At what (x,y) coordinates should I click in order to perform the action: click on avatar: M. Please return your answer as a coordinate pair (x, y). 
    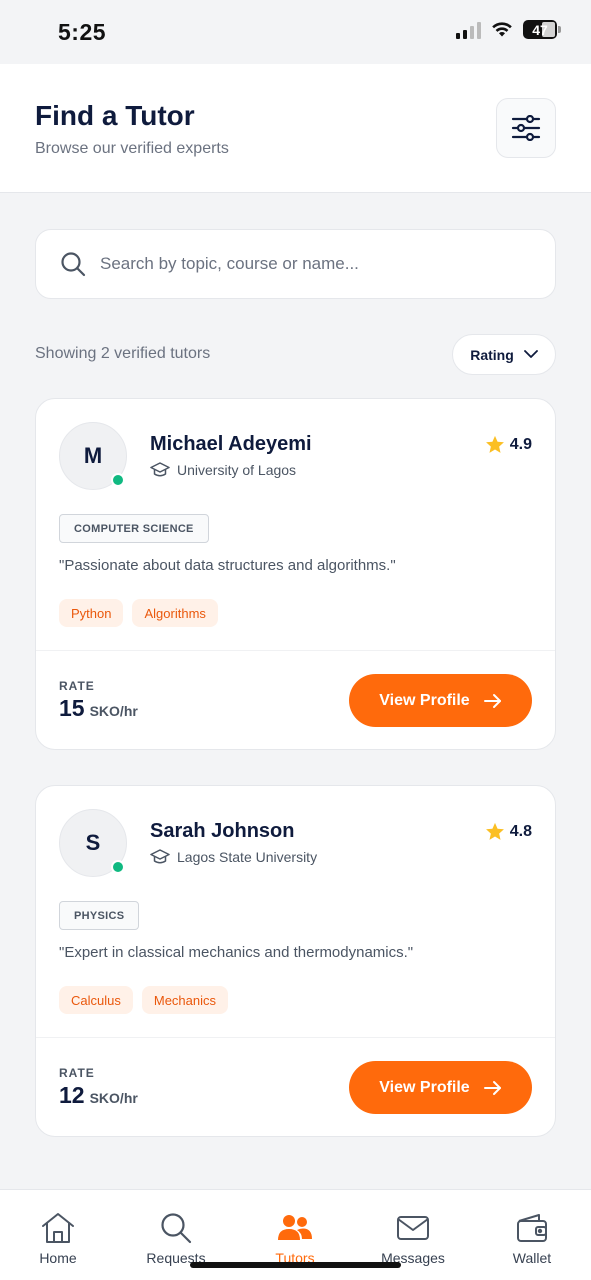
    Looking at the image, I should click on (93, 456).